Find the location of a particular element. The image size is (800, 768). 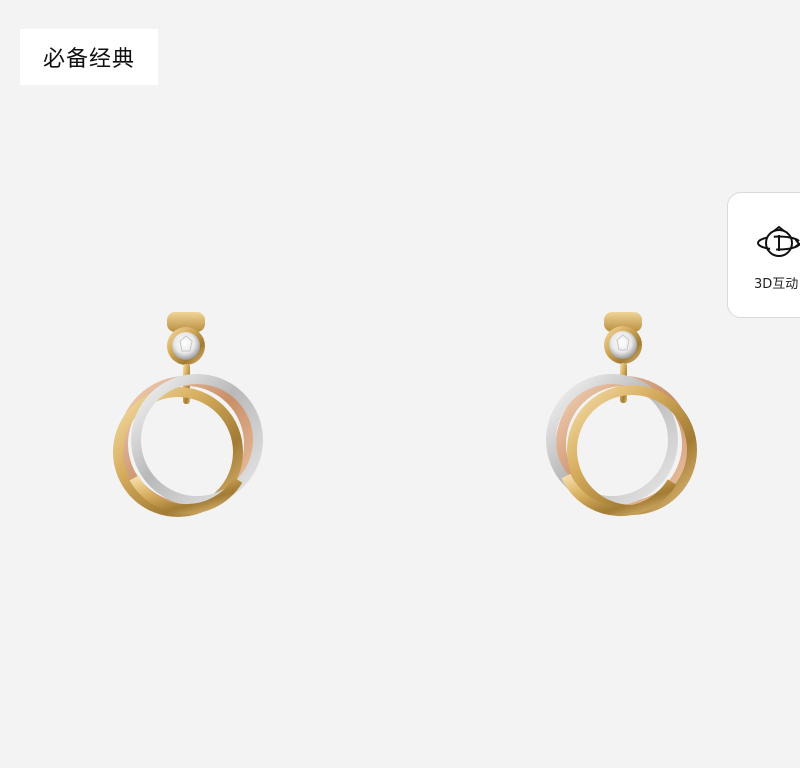

left-earring is located at coordinates (188, 414).